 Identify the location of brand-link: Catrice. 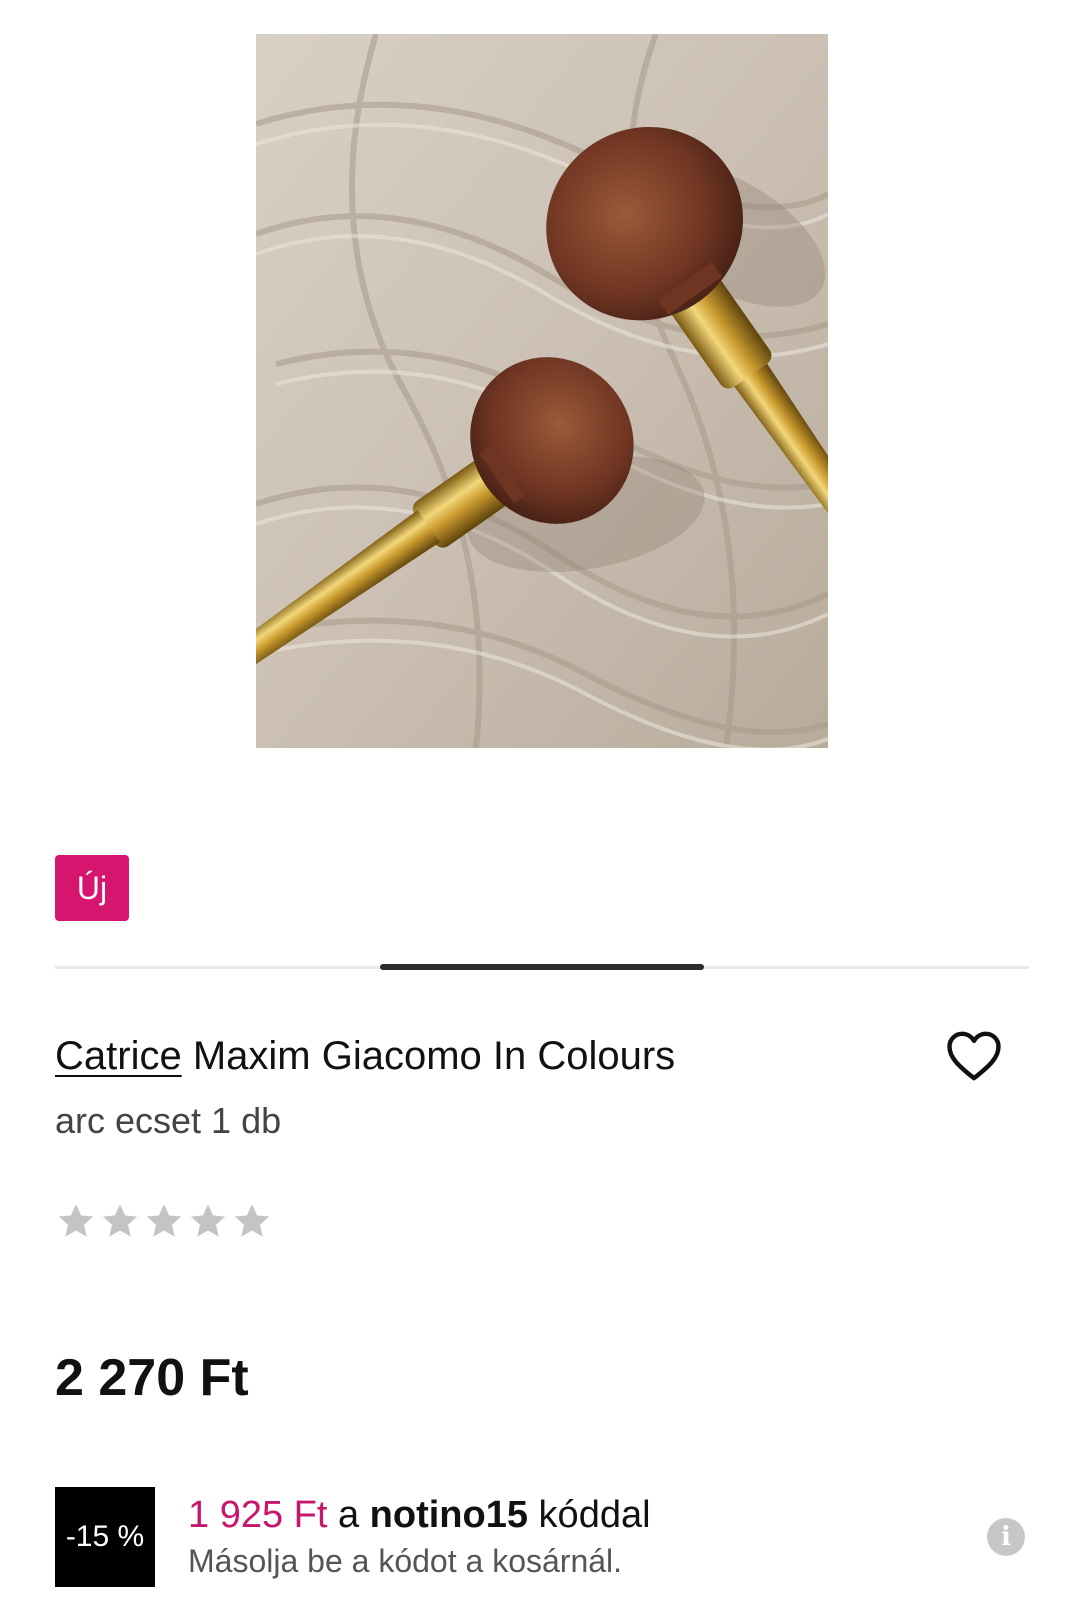
(118, 1056).